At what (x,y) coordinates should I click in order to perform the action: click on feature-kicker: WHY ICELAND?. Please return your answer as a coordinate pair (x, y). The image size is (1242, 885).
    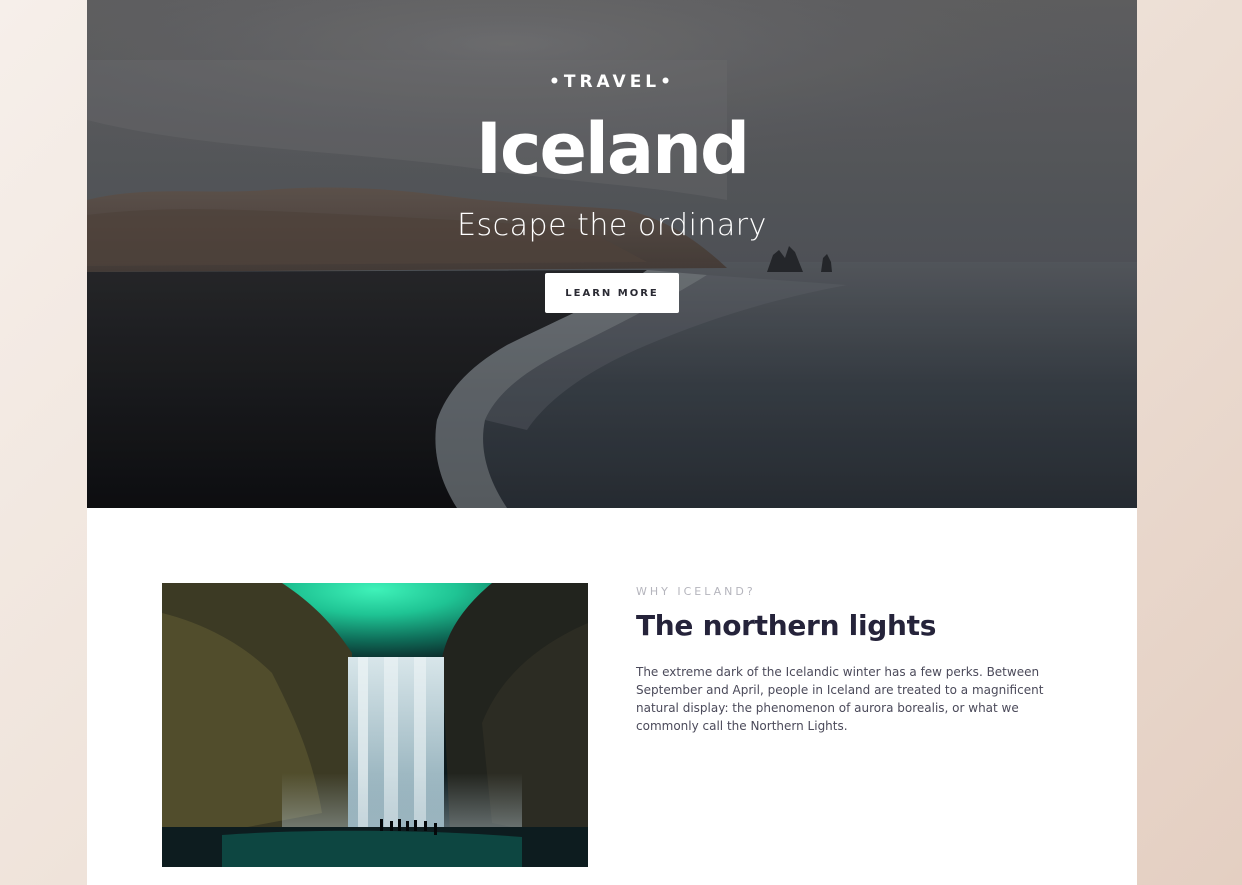
    Looking at the image, I should click on (696, 591).